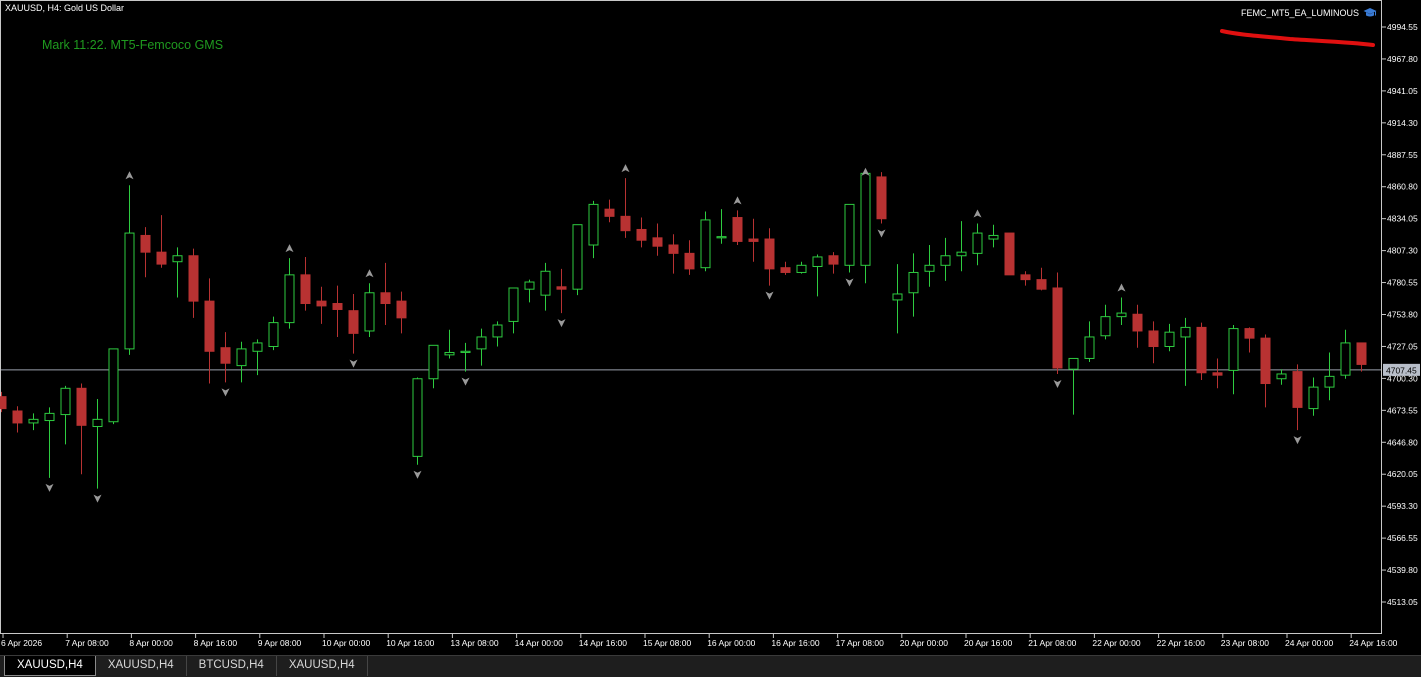  I want to click on y-axis-tick-label: 4673.55, so click(1402, 410).